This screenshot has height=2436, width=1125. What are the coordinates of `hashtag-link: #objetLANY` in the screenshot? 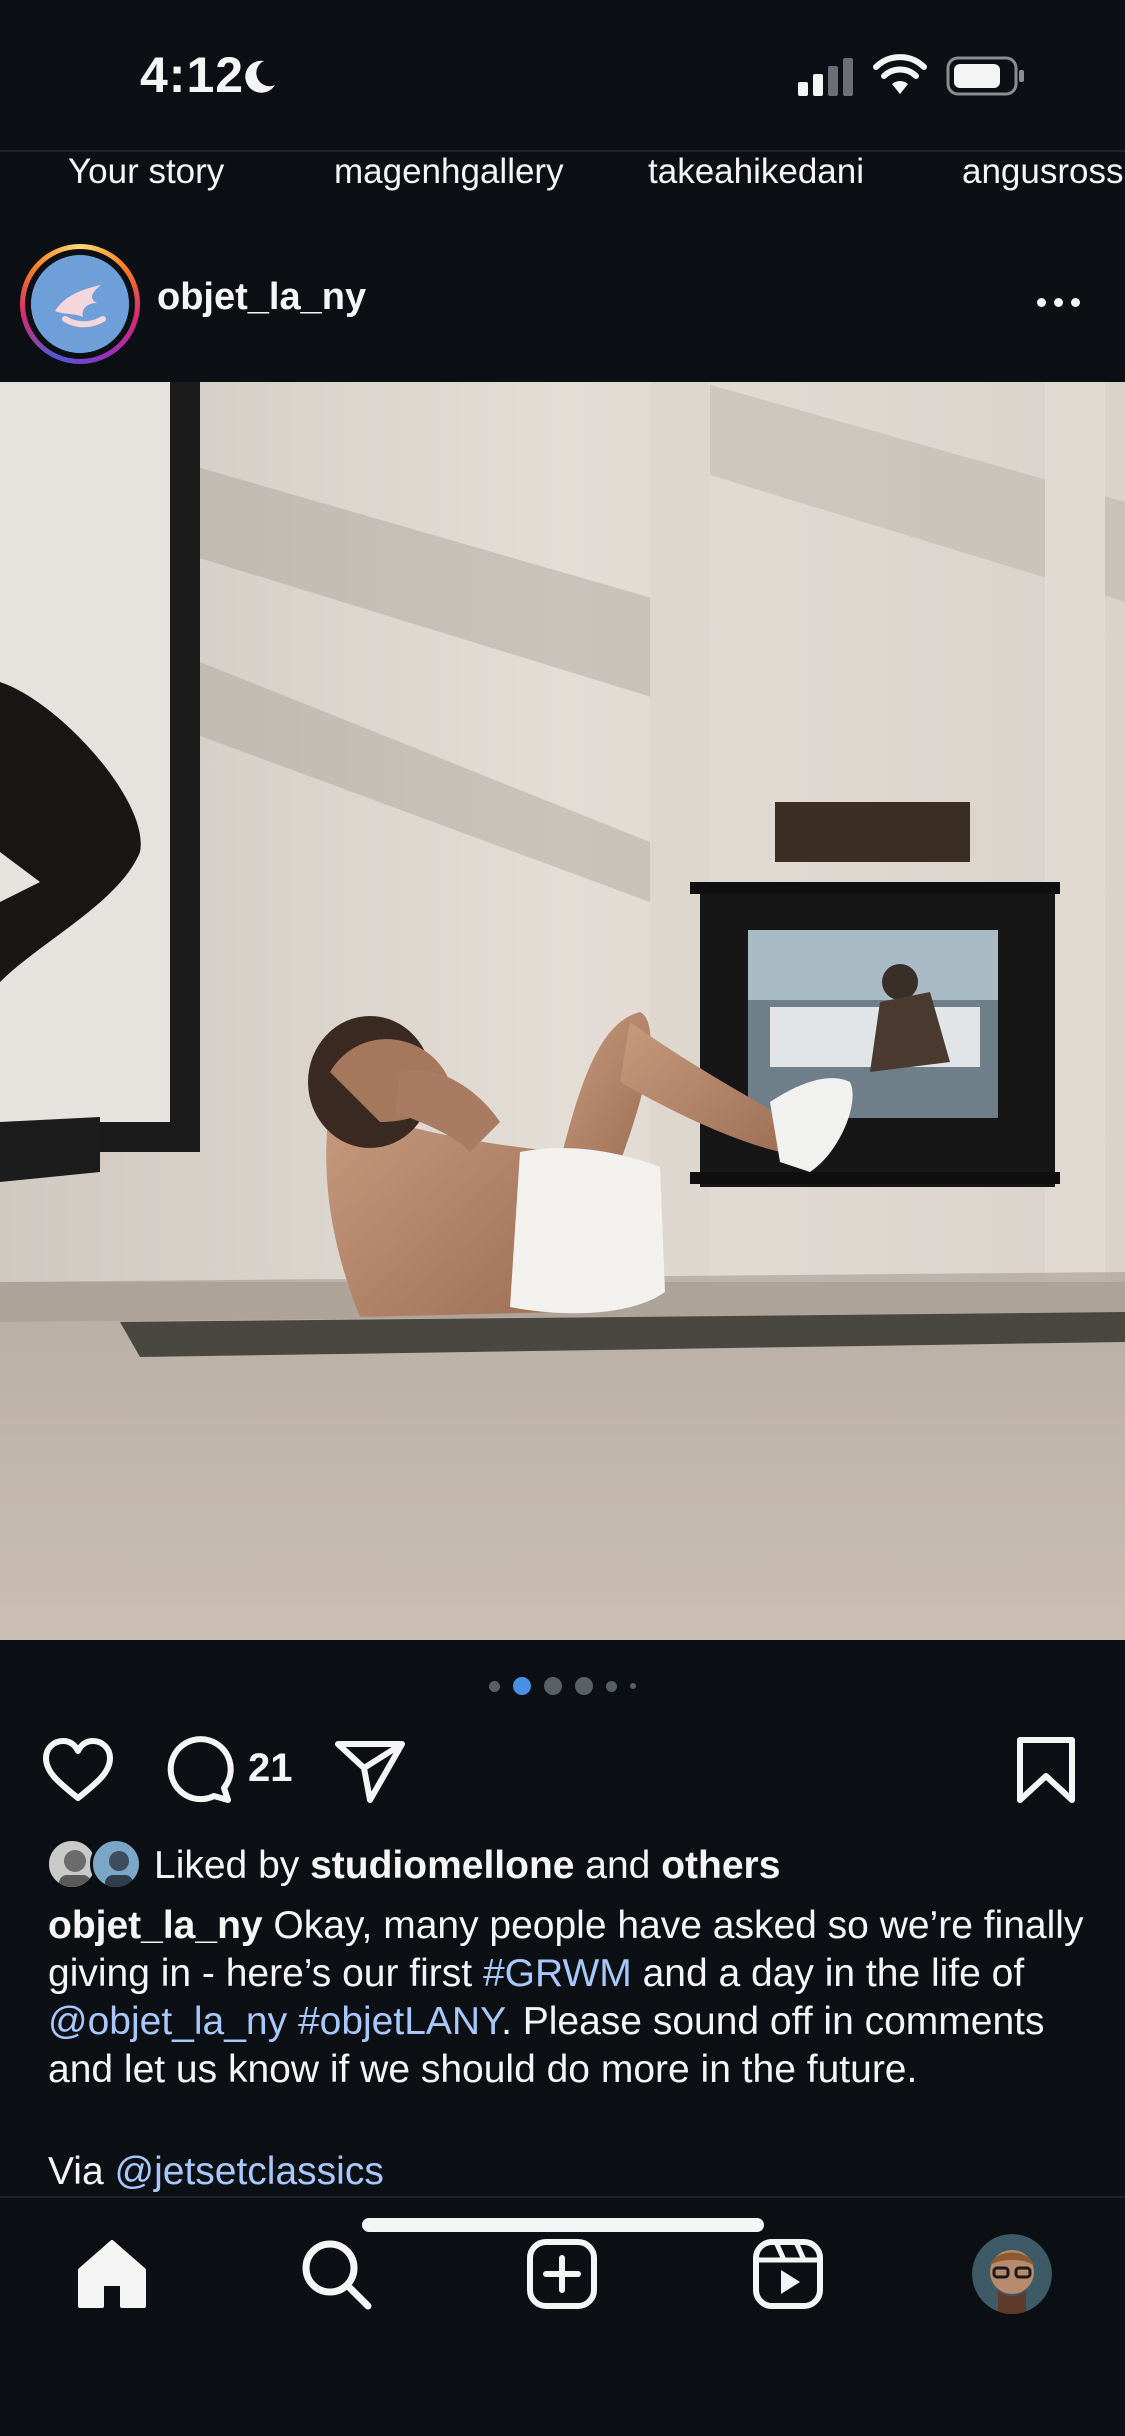 It's located at (399, 2021).